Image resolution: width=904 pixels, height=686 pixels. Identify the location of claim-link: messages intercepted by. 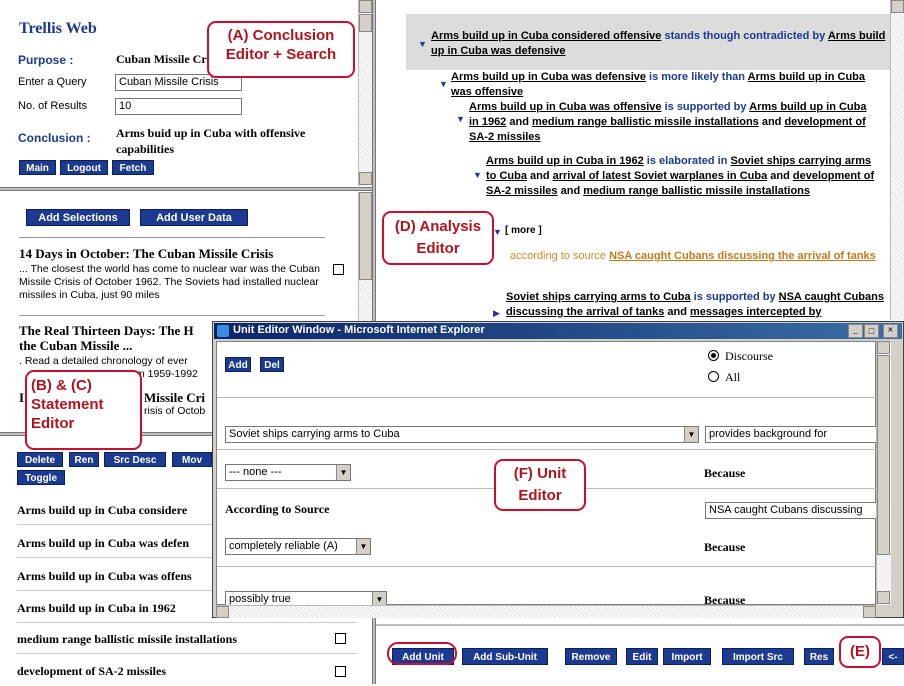
(755, 312).